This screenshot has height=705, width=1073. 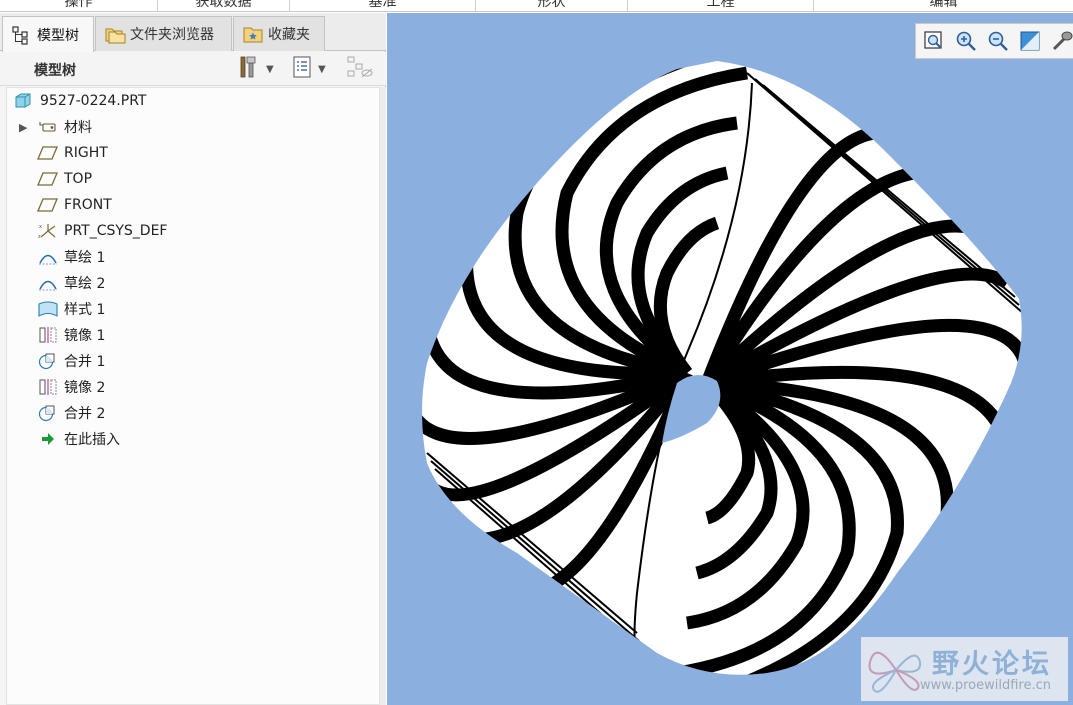 I want to click on model-tree-title: 模型树, so click(x=55, y=71).